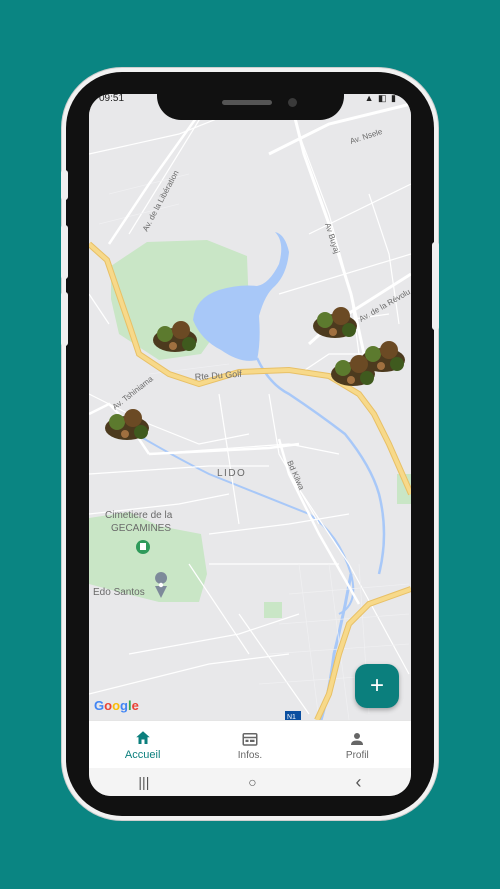 Image resolution: width=500 pixels, height=889 pixels. Describe the element at coordinates (64, 319) in the screenshot. I see `side-button-volume-down` at that location.